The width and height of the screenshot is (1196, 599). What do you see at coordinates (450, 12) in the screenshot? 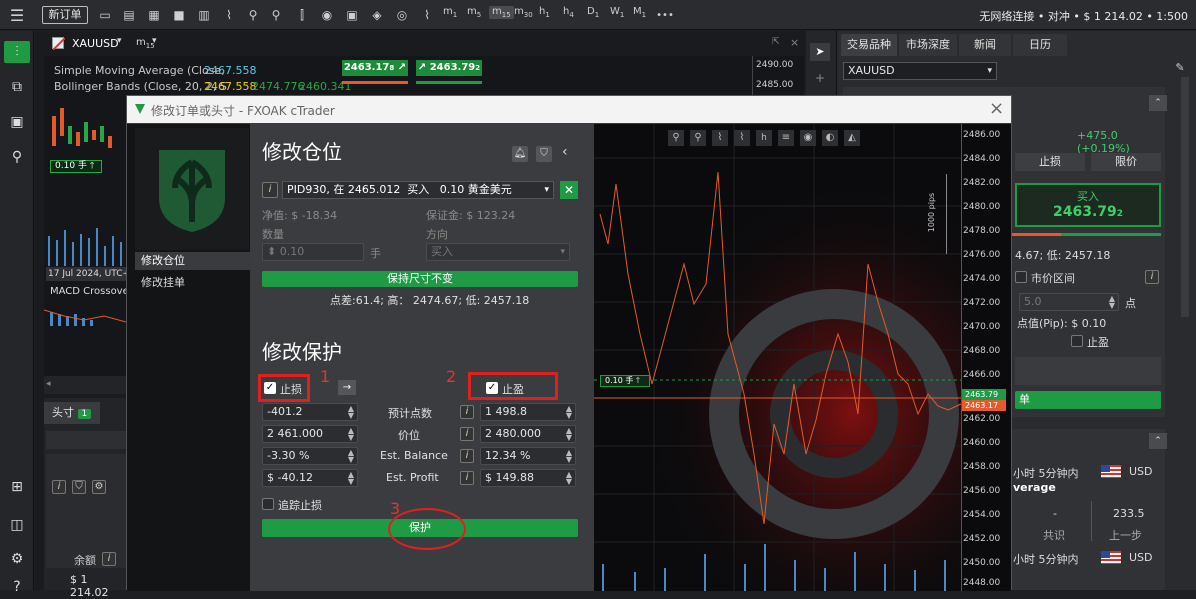
I see `timeframe-m1: m1` at bounding box center [450, 12].